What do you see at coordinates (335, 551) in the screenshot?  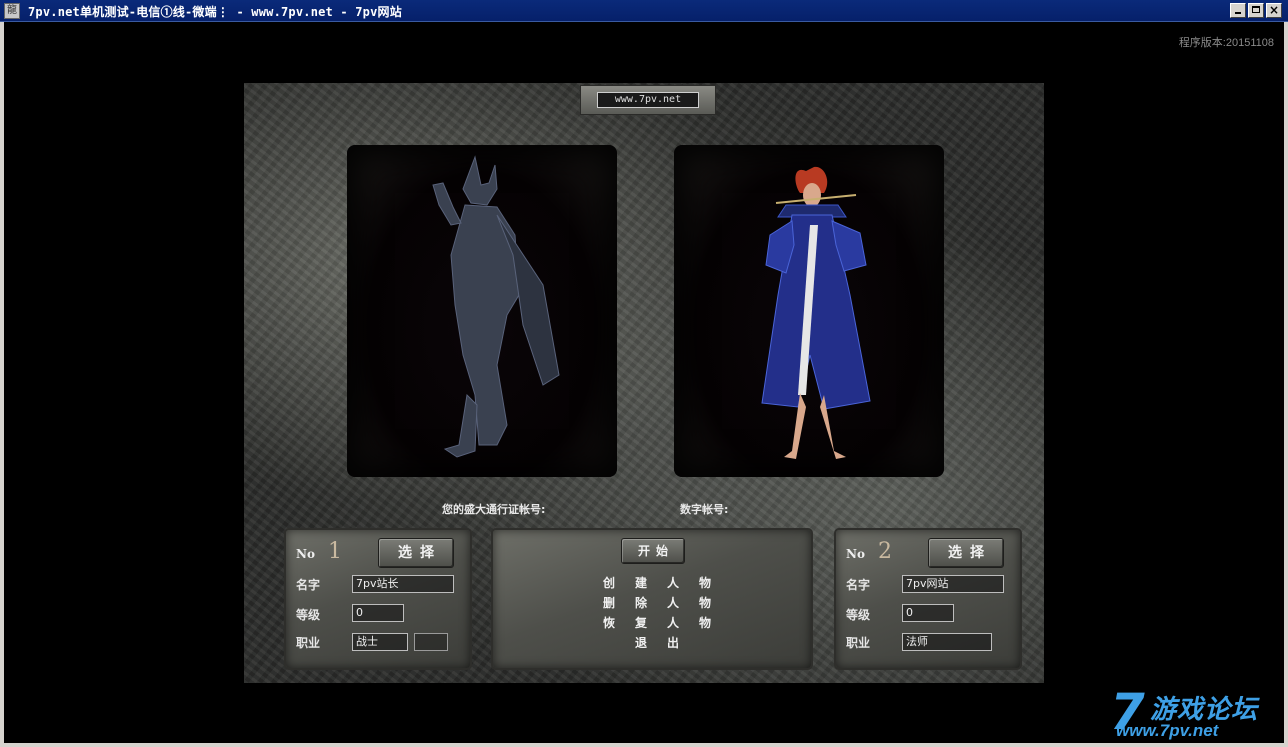 I see `slot-number: 1` at bounding box center [335, 551].